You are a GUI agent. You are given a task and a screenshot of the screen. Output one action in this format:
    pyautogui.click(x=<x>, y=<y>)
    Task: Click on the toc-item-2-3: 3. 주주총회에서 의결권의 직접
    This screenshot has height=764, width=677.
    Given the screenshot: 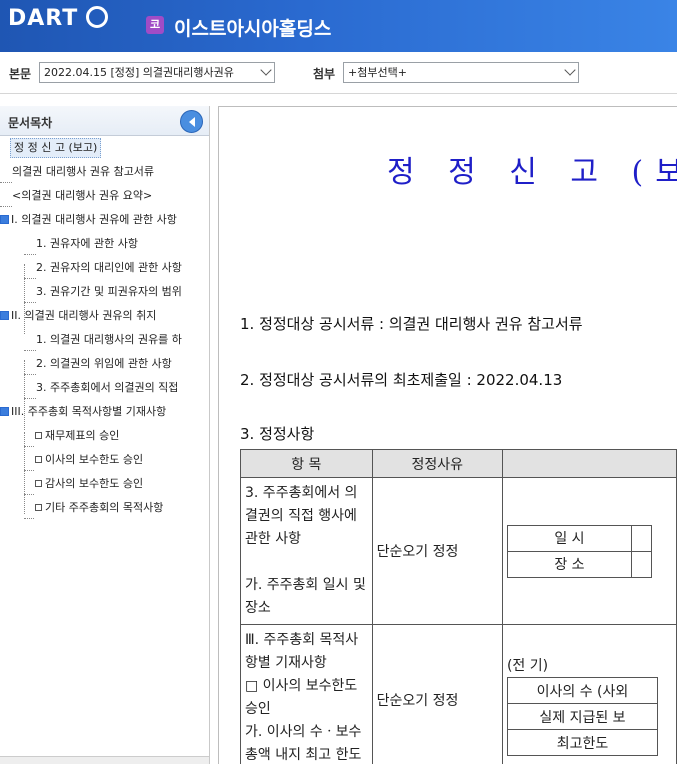 What is the action you would take?
    pyautogui.click(x=107, y=388)
    